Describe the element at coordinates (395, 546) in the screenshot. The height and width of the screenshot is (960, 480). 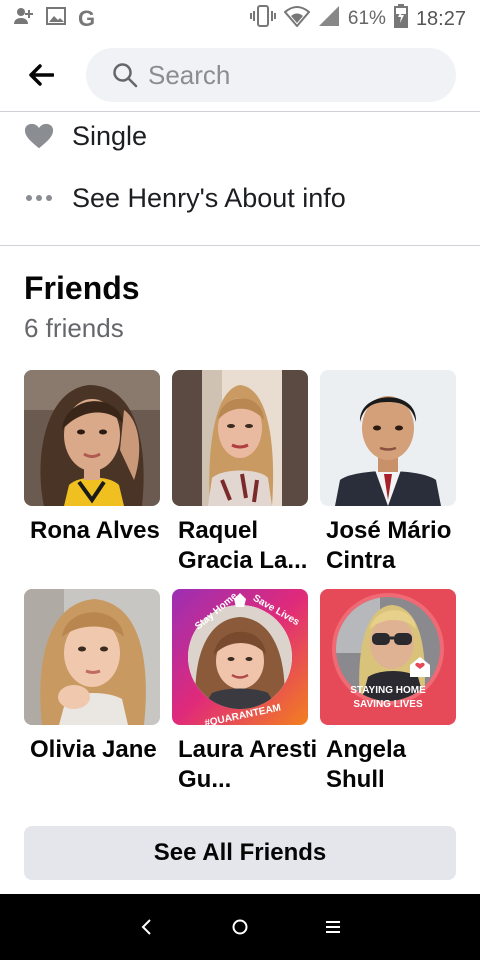
I see `friend-name: José Mário Cintra` at that location.